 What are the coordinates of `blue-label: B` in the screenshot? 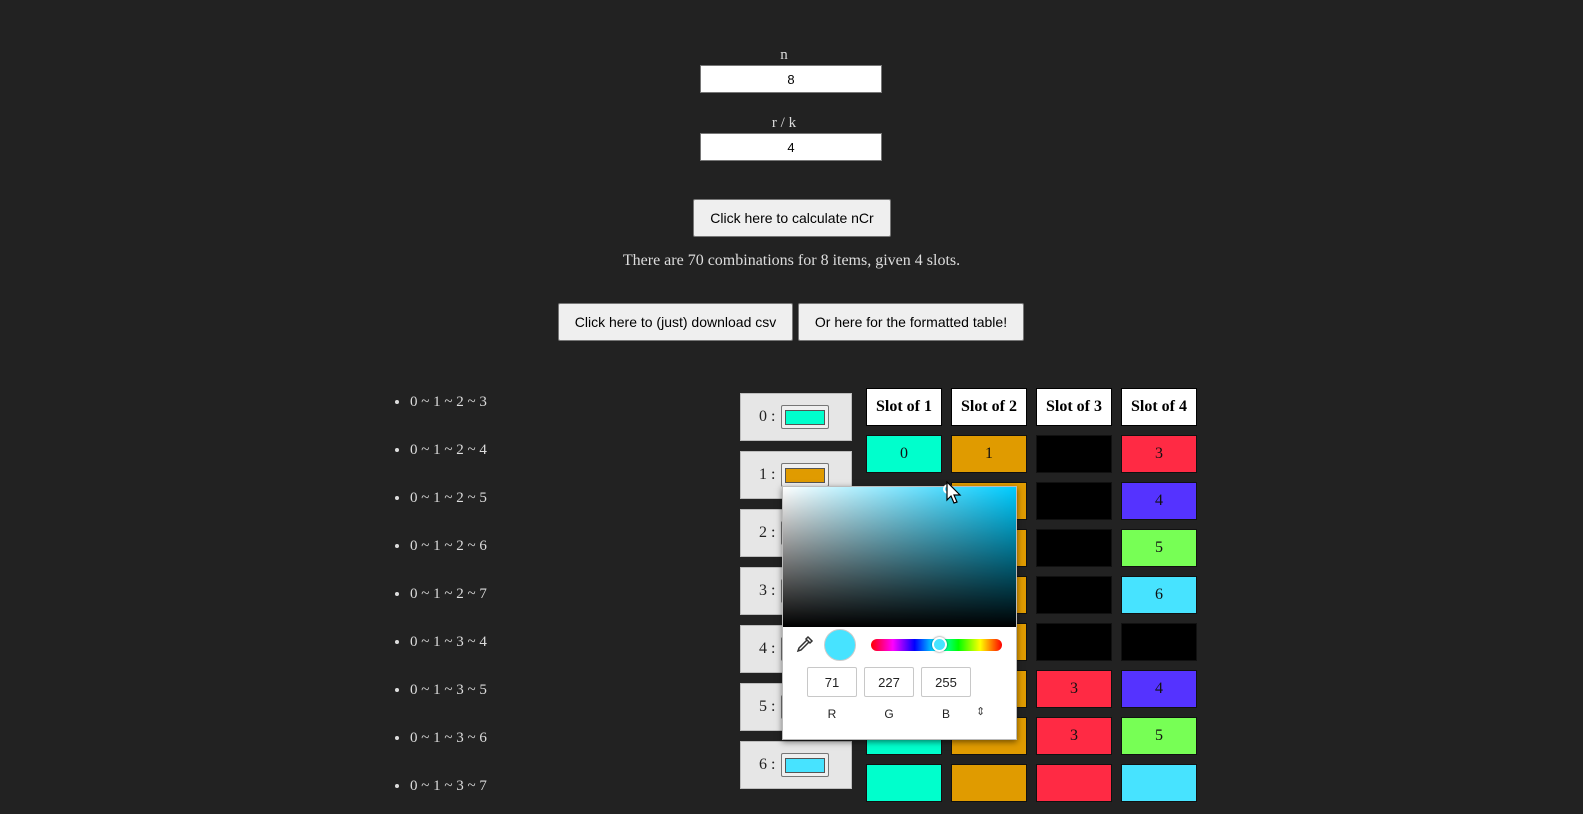 It's located at (945, 714).